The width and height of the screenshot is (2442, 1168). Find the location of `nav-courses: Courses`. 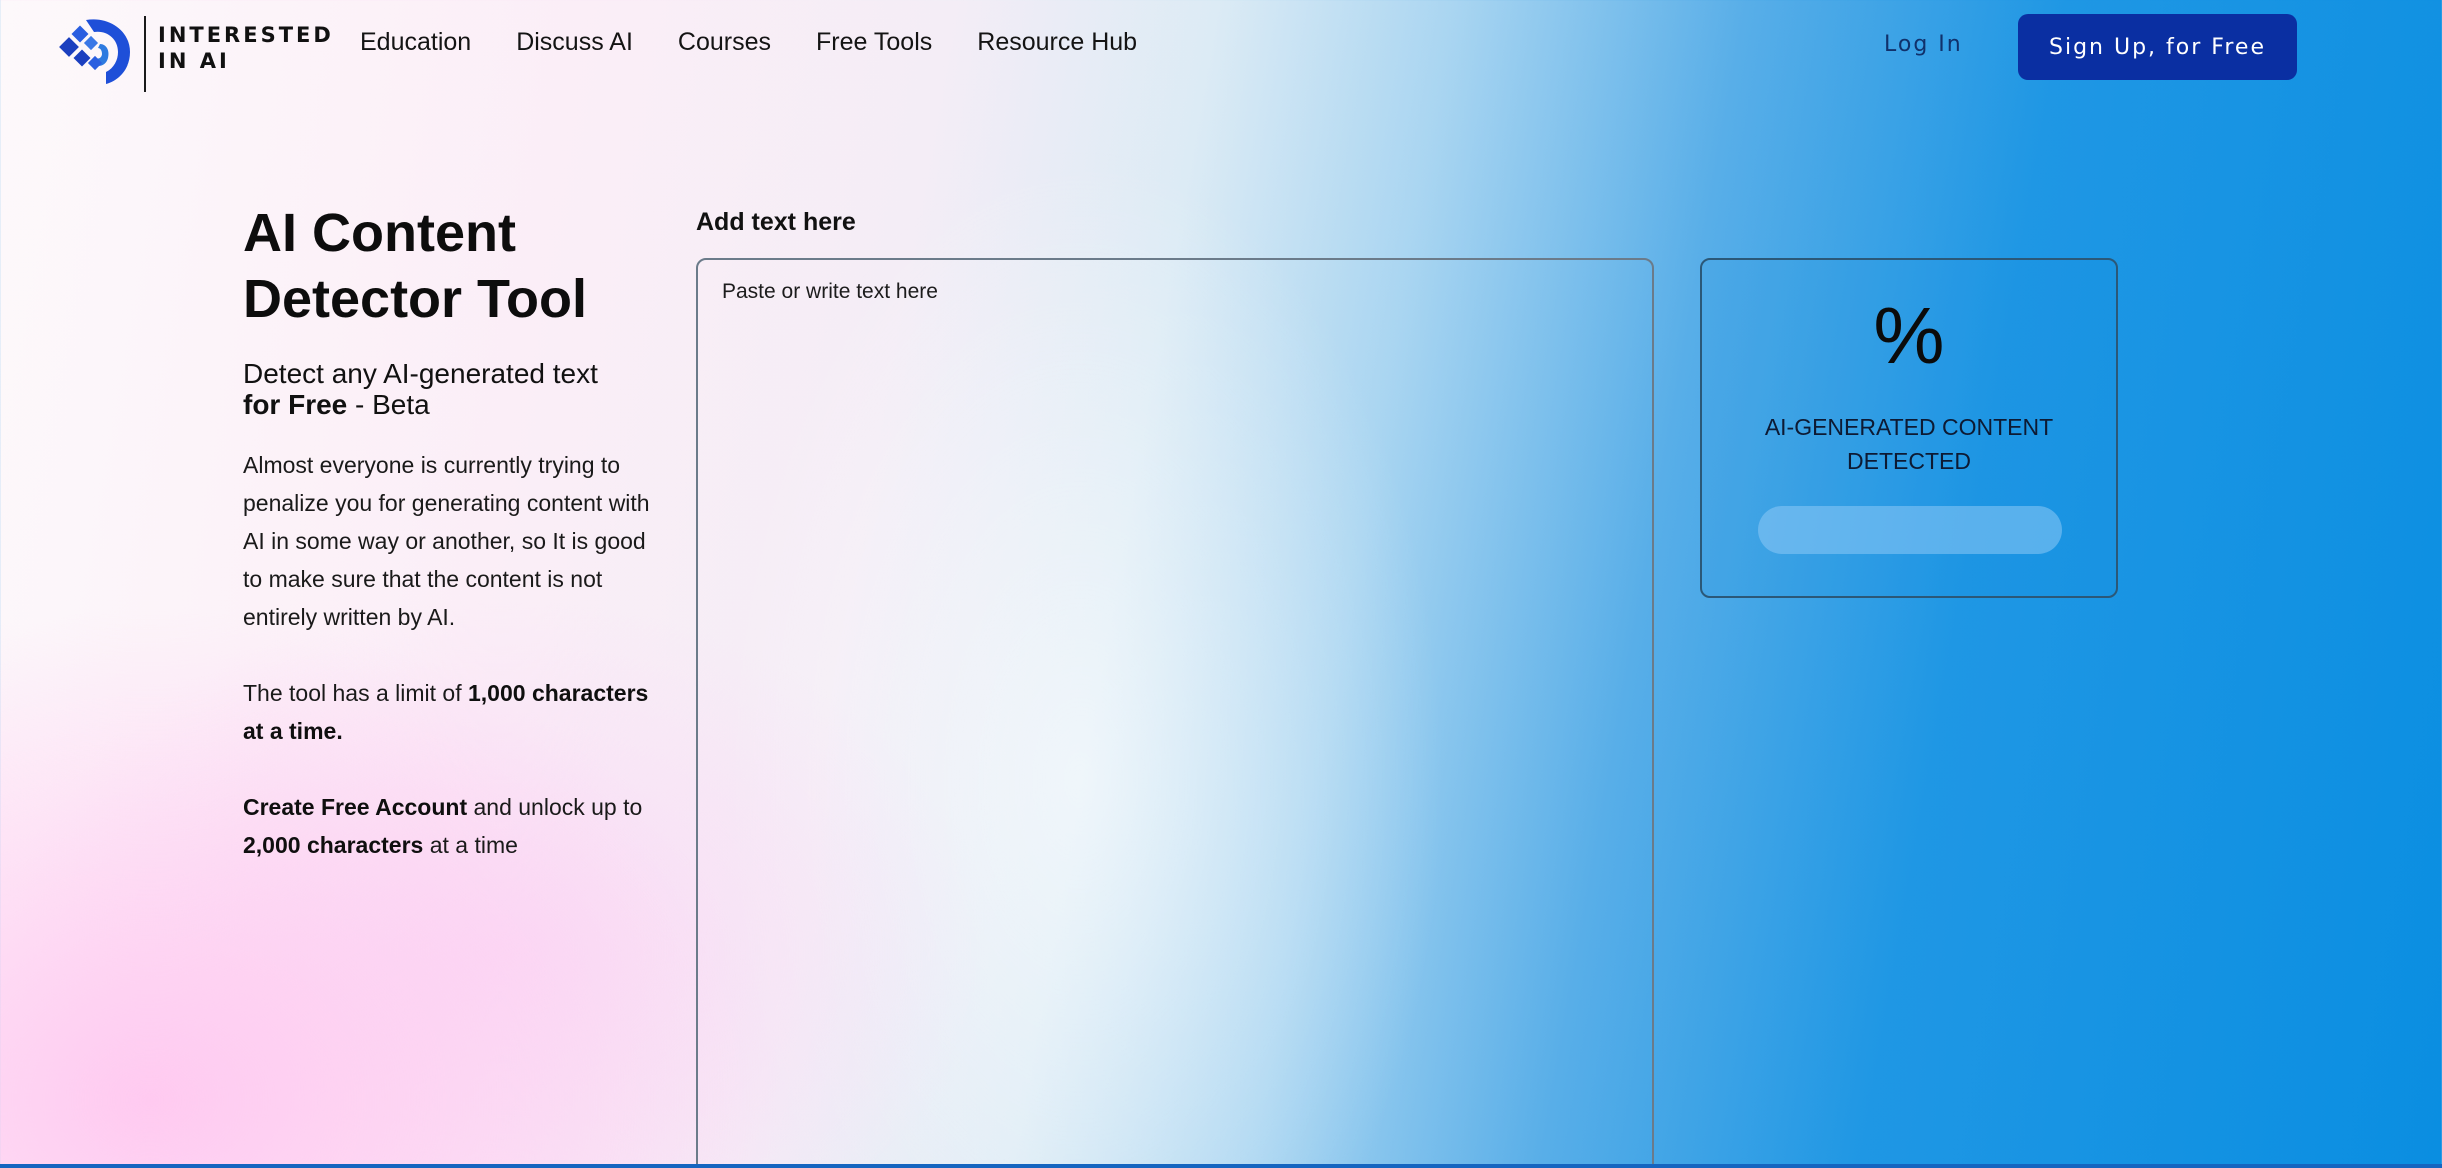

nav-courses: Courses is located at coordinates (724, 42).